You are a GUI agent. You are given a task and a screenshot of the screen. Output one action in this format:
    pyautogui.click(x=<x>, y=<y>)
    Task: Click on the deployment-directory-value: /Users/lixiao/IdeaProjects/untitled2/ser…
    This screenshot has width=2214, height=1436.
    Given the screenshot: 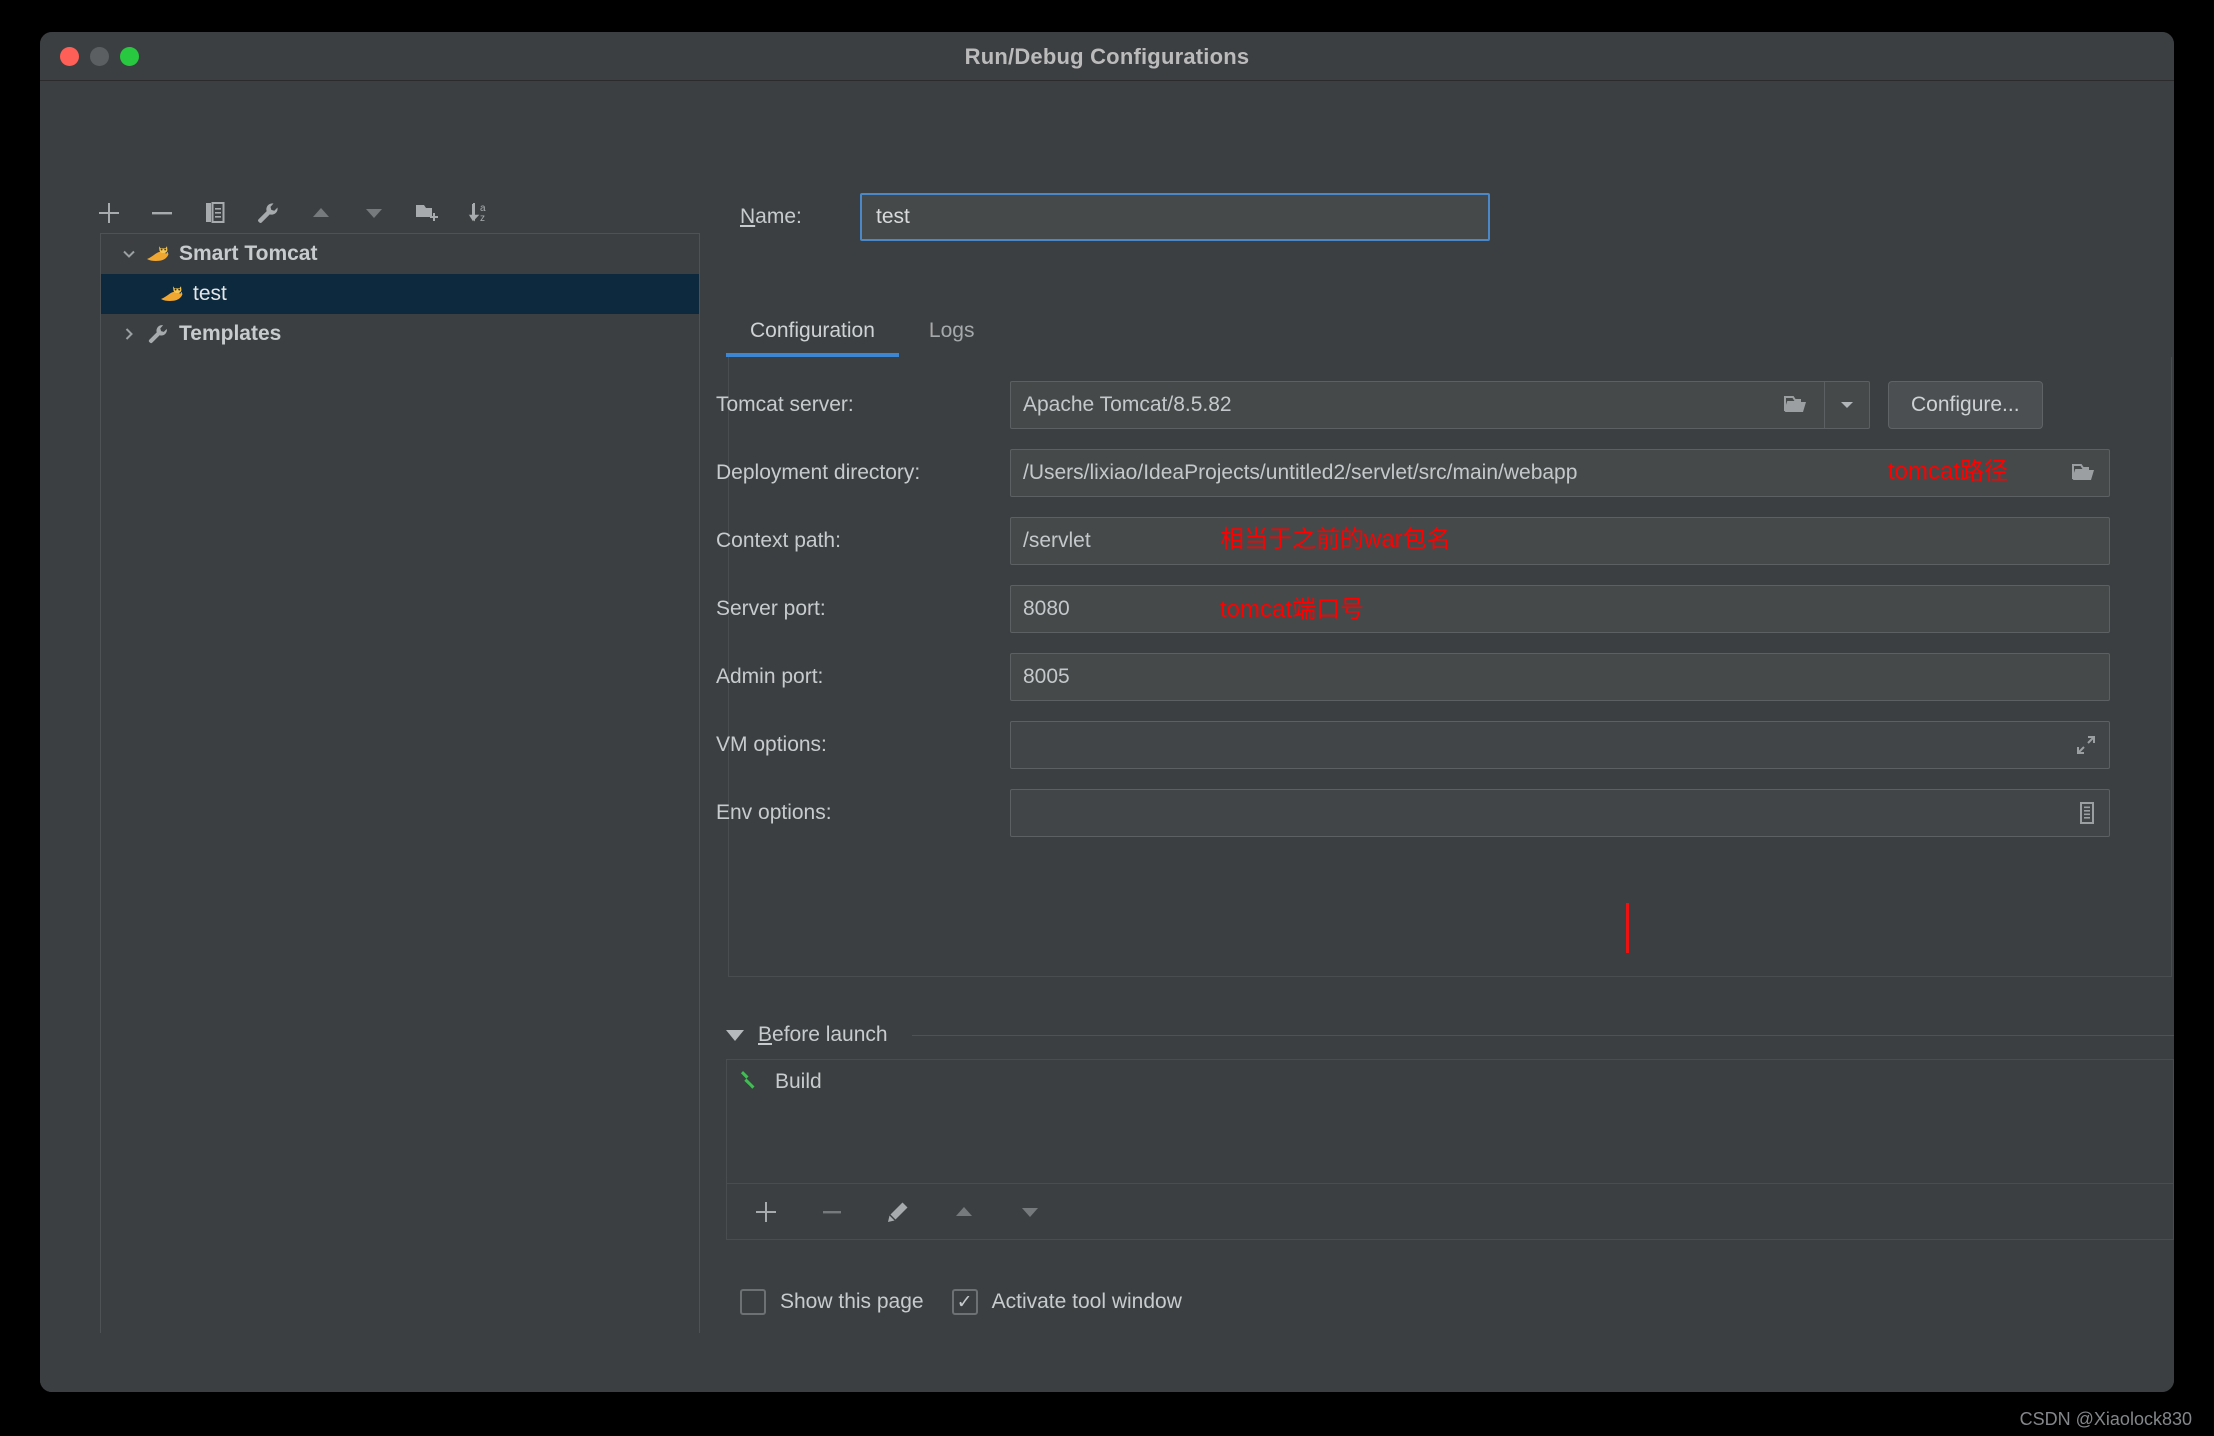 What is the action you would take?
    pyautogui.click(x=1300, y=472)
    